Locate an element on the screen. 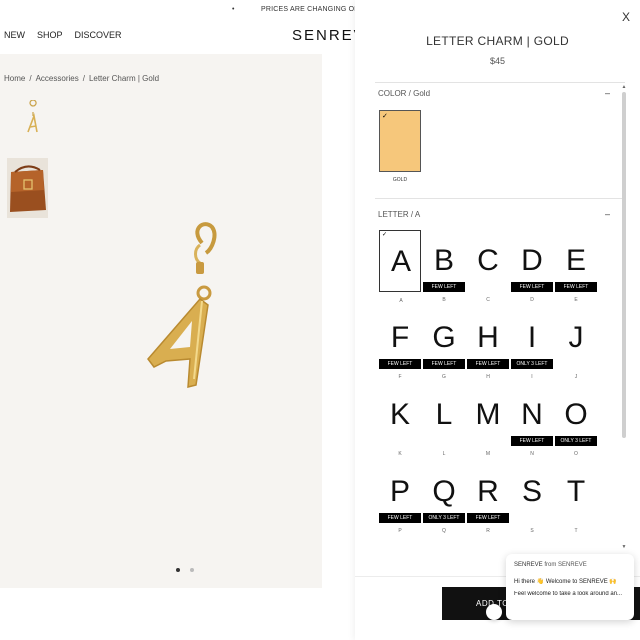 This screenshot has height=640, width=640. chat-avatar-icon is located at coordinates (494, 612).